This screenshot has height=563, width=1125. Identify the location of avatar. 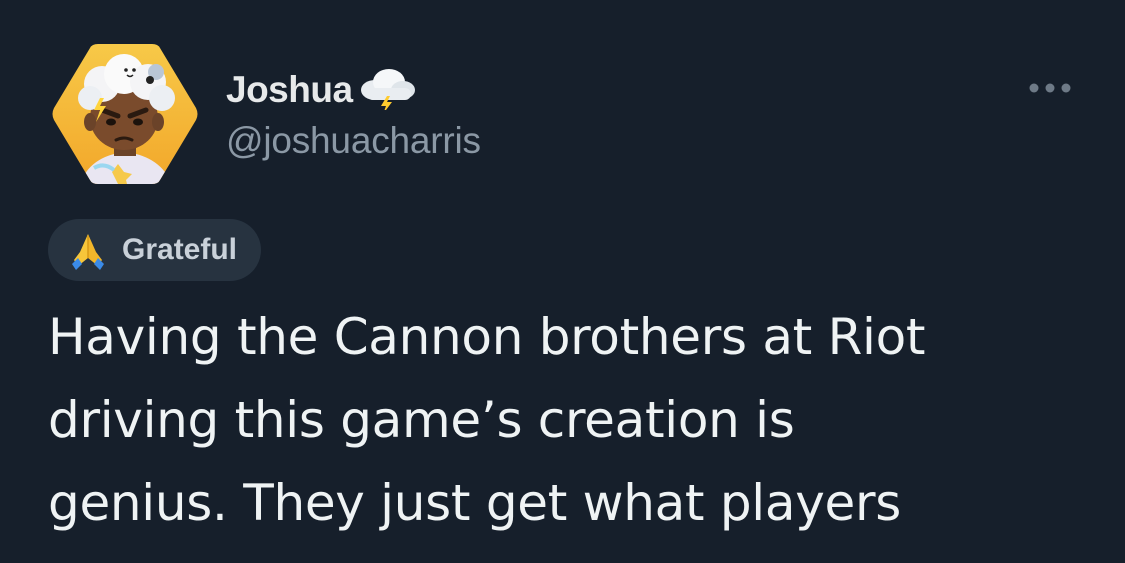
(125, 114).